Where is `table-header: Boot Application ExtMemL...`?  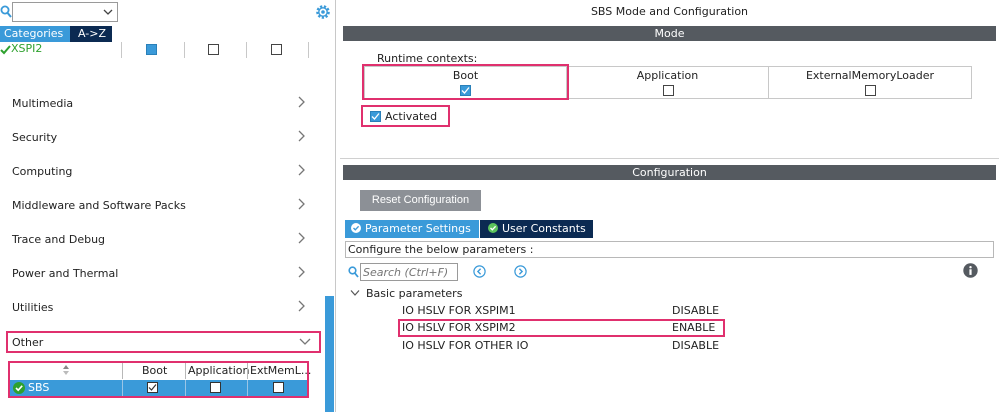 table-header: Boot Application ExtMemL... is located at coordinates (160, 371).